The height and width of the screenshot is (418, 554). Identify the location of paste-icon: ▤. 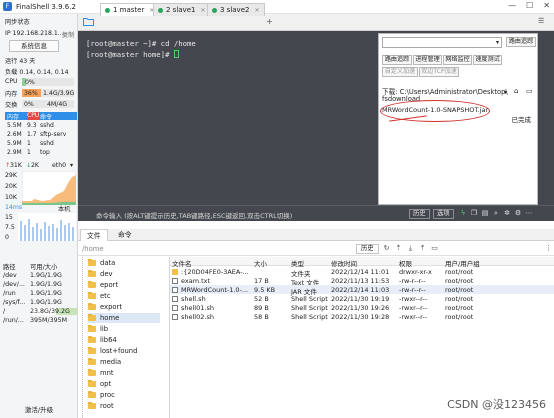
(485, 213).